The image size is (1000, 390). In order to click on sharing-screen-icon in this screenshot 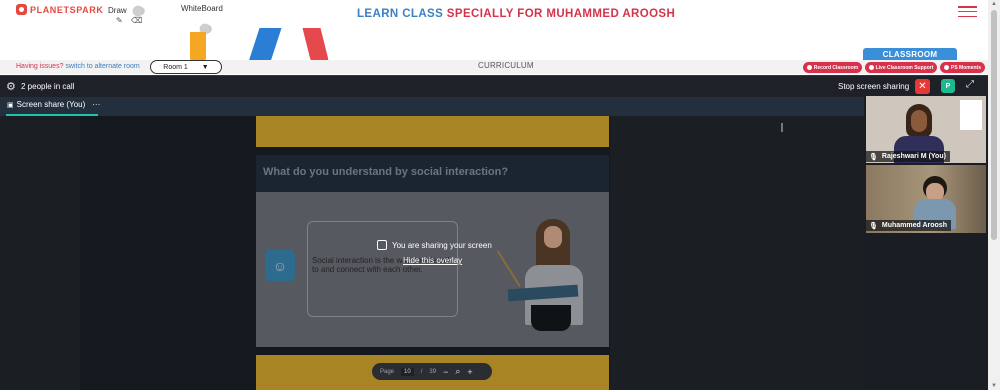, I will do `click(382, 245)`.